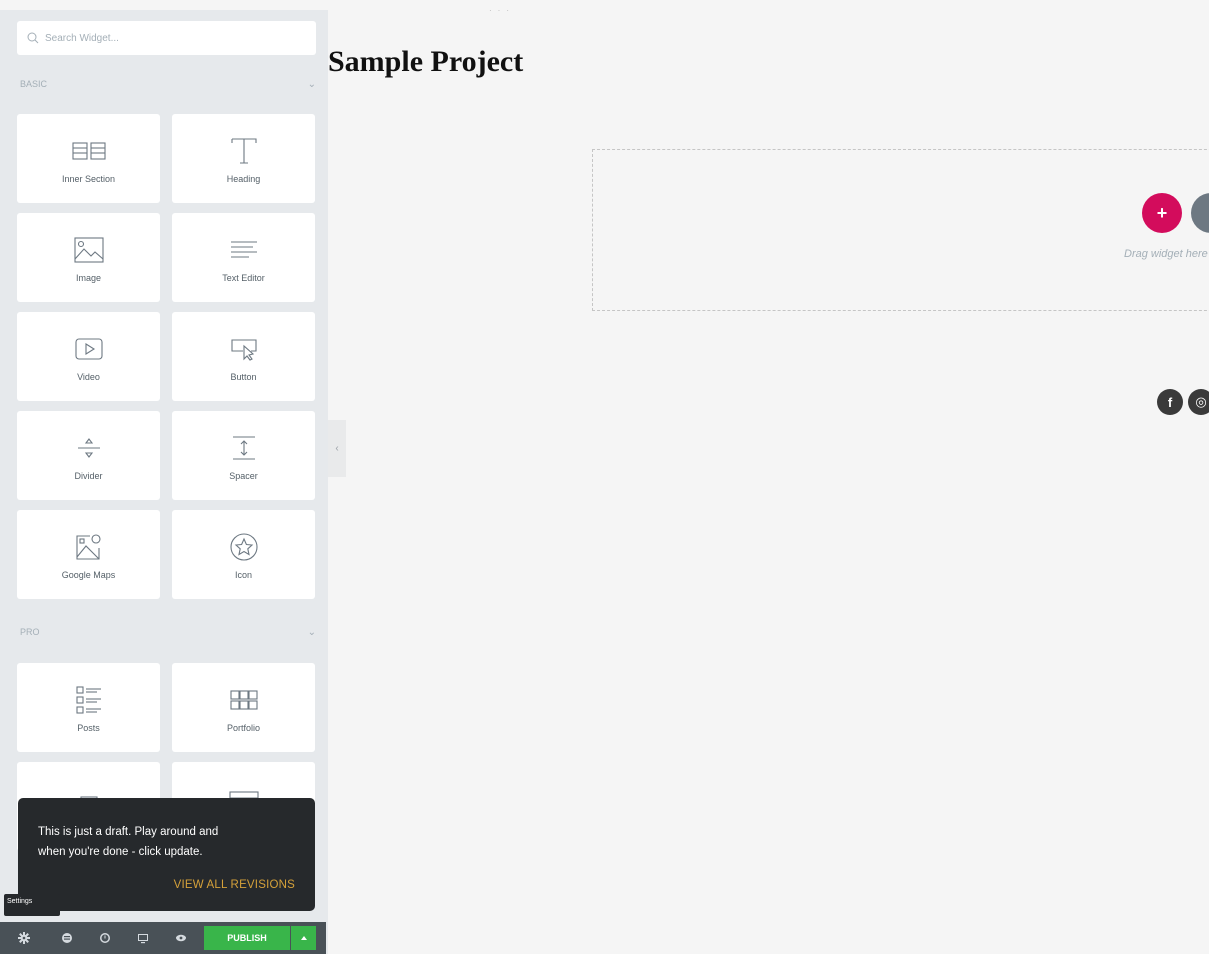  What do you see at coordinates (244, 250) in the screenshot?
I see `text-editor-icon` at bounding box center [244, 250].